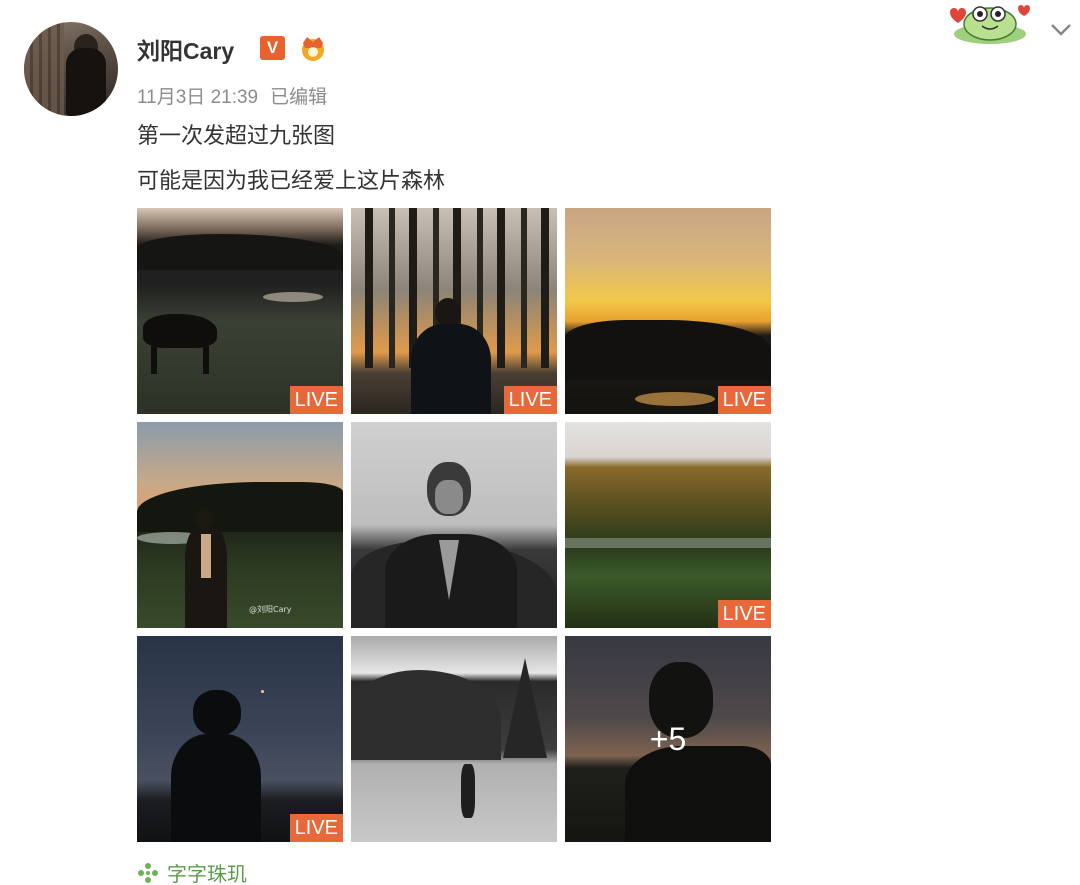 The width and height of the screenshot is (1080, 885). I want to click on photo-1: LIVE, so click(240, 311).